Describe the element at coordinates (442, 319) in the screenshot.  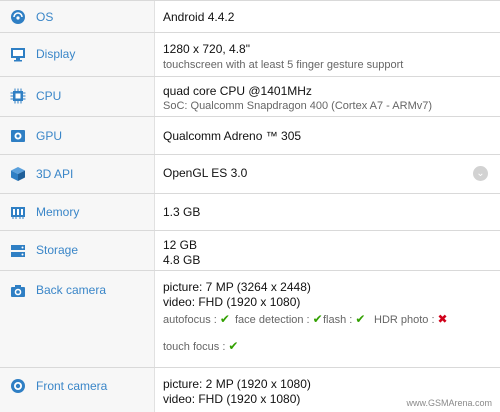
I see `cross-icon: ✖` at that location.